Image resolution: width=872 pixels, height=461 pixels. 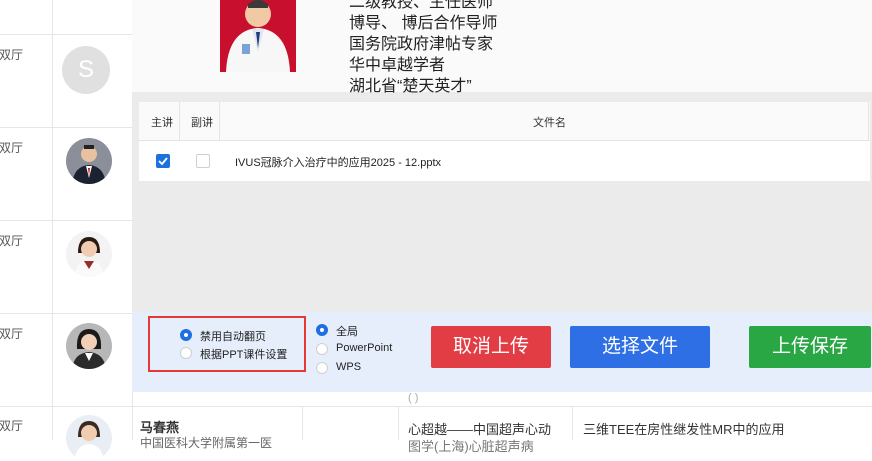 What do you see at coordinates (410, 86) in the screenshot?
I see `bio-line: 湖北省“楚天英才”` at bounding box center [410, 86].